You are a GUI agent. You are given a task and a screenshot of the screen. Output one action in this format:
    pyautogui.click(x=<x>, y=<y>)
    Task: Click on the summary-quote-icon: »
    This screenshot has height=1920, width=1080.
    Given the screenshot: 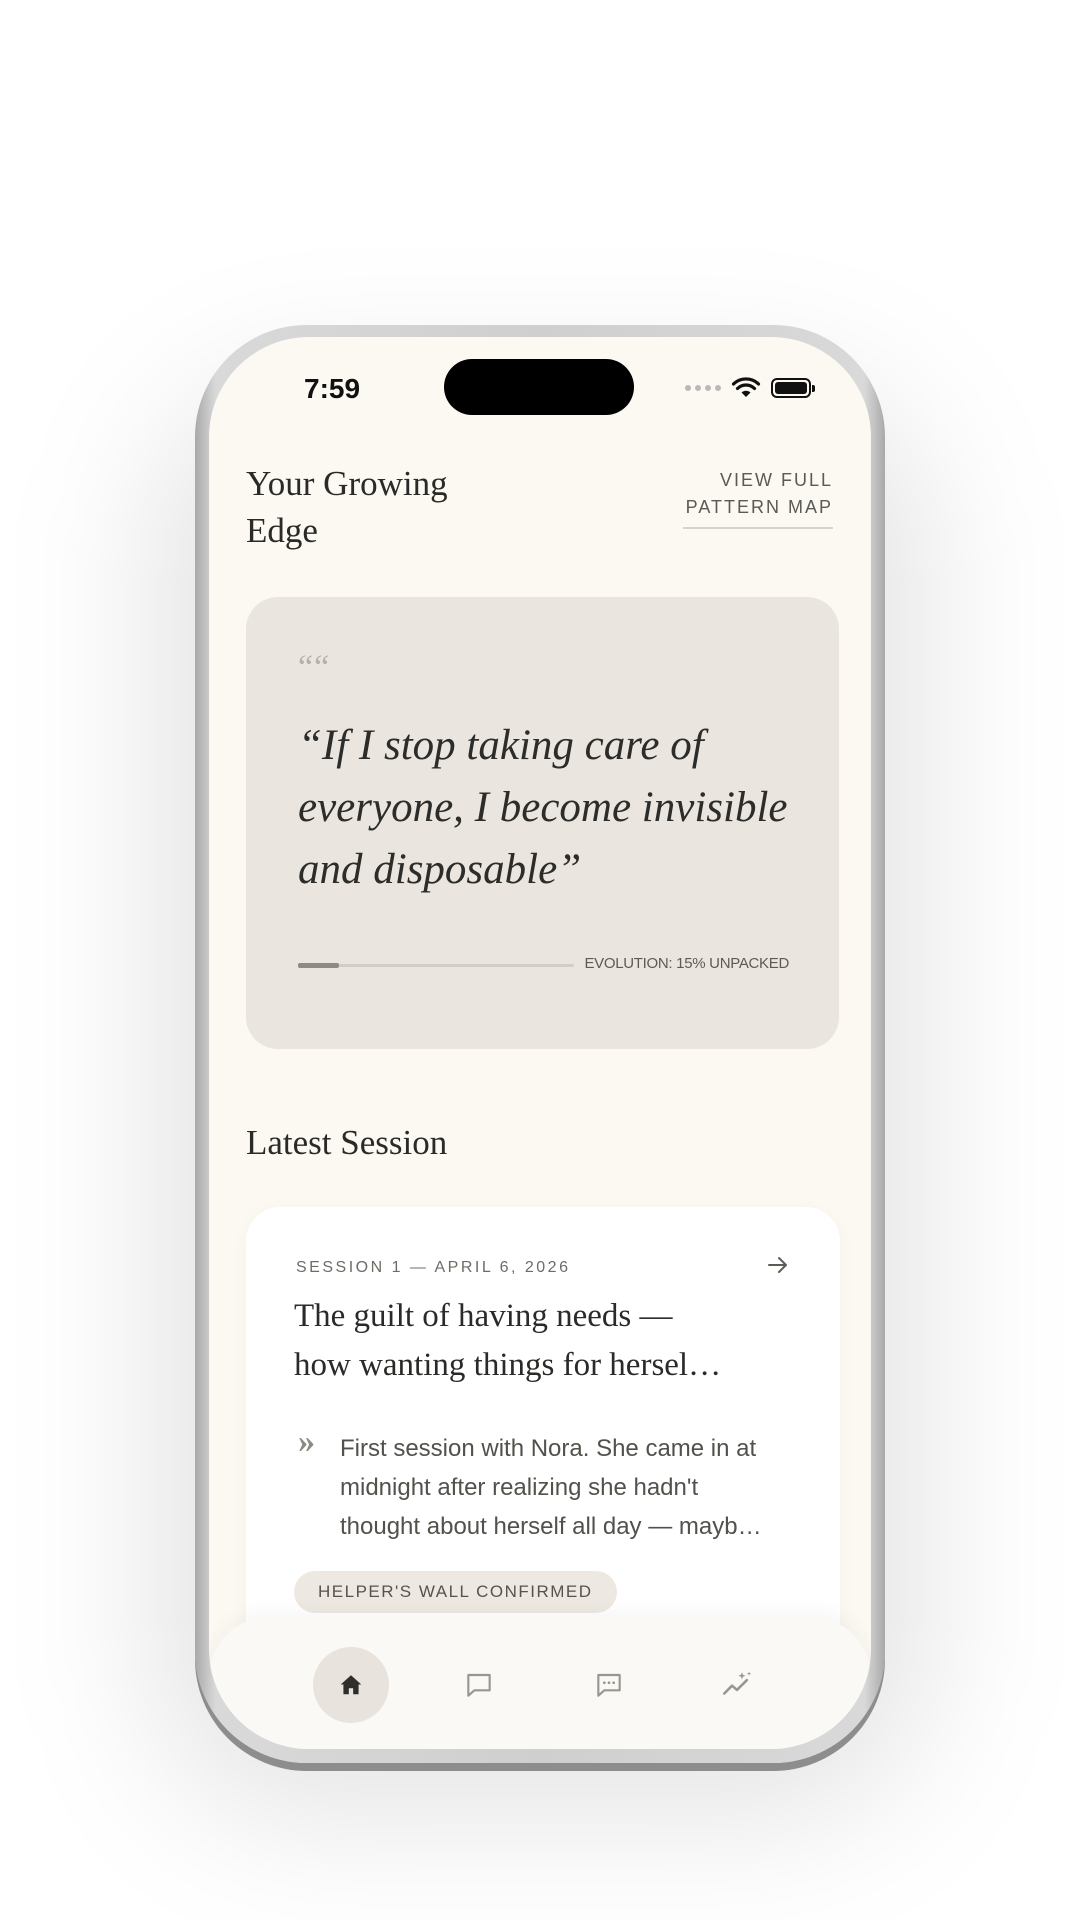 What is the action you would take?
    pyautogui.click(x=306, y=1441)
    